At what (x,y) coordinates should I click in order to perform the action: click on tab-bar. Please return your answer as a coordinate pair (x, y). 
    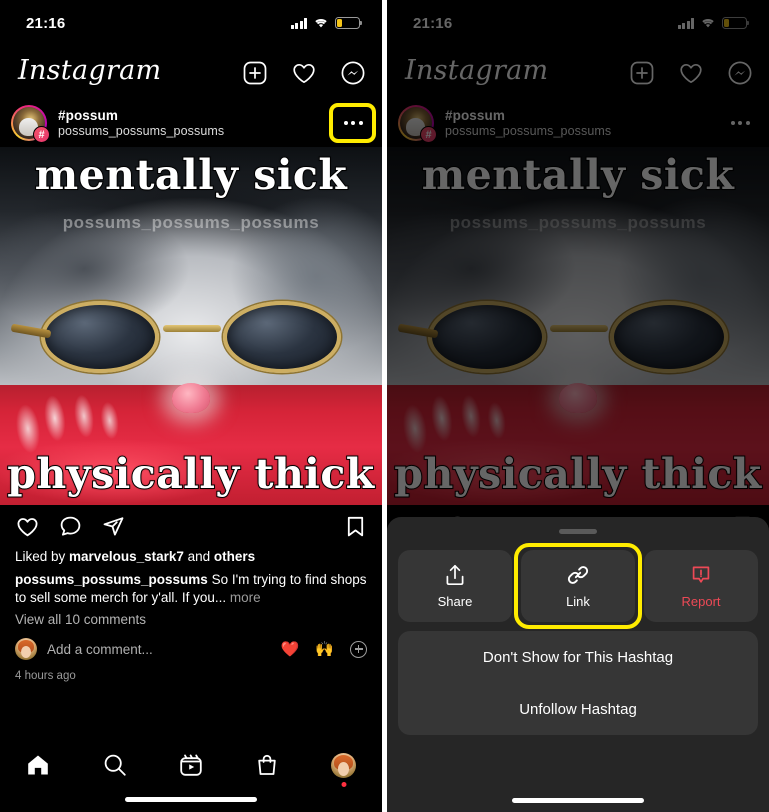
    Looking at the image, I should click on (191, 773).